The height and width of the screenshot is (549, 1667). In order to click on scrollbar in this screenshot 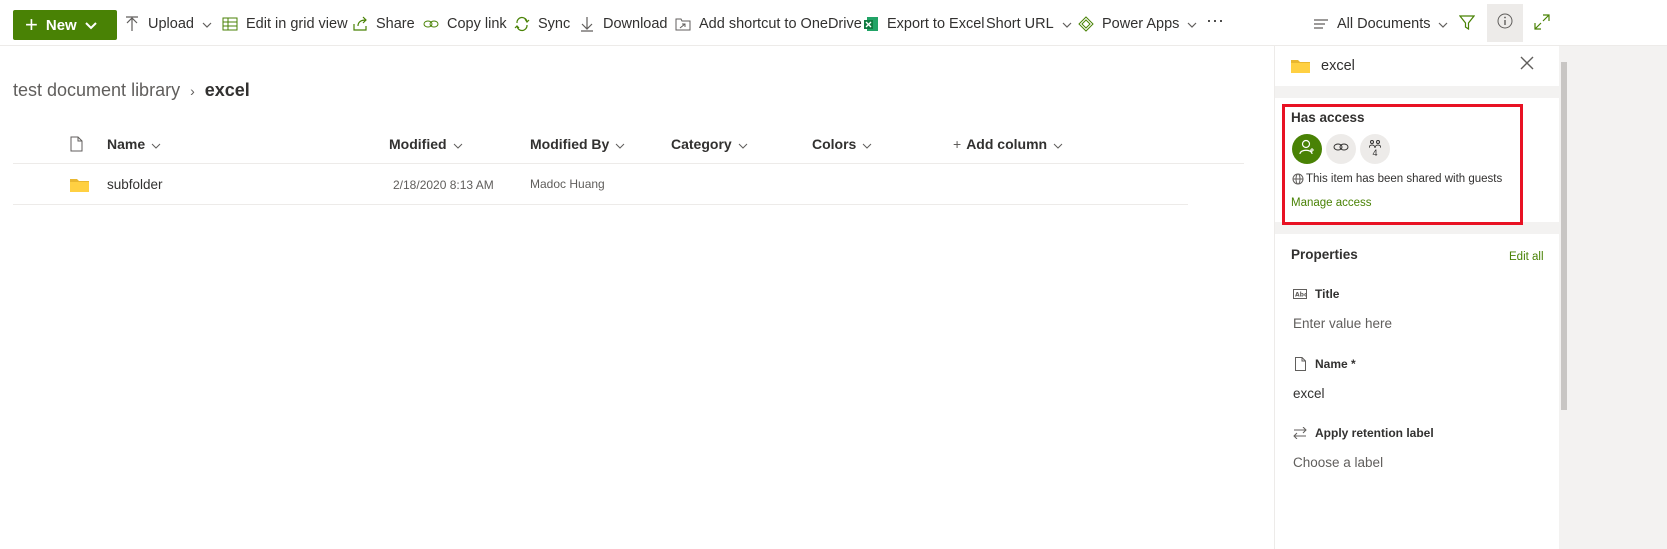, I will do `click(1564, 297)`.